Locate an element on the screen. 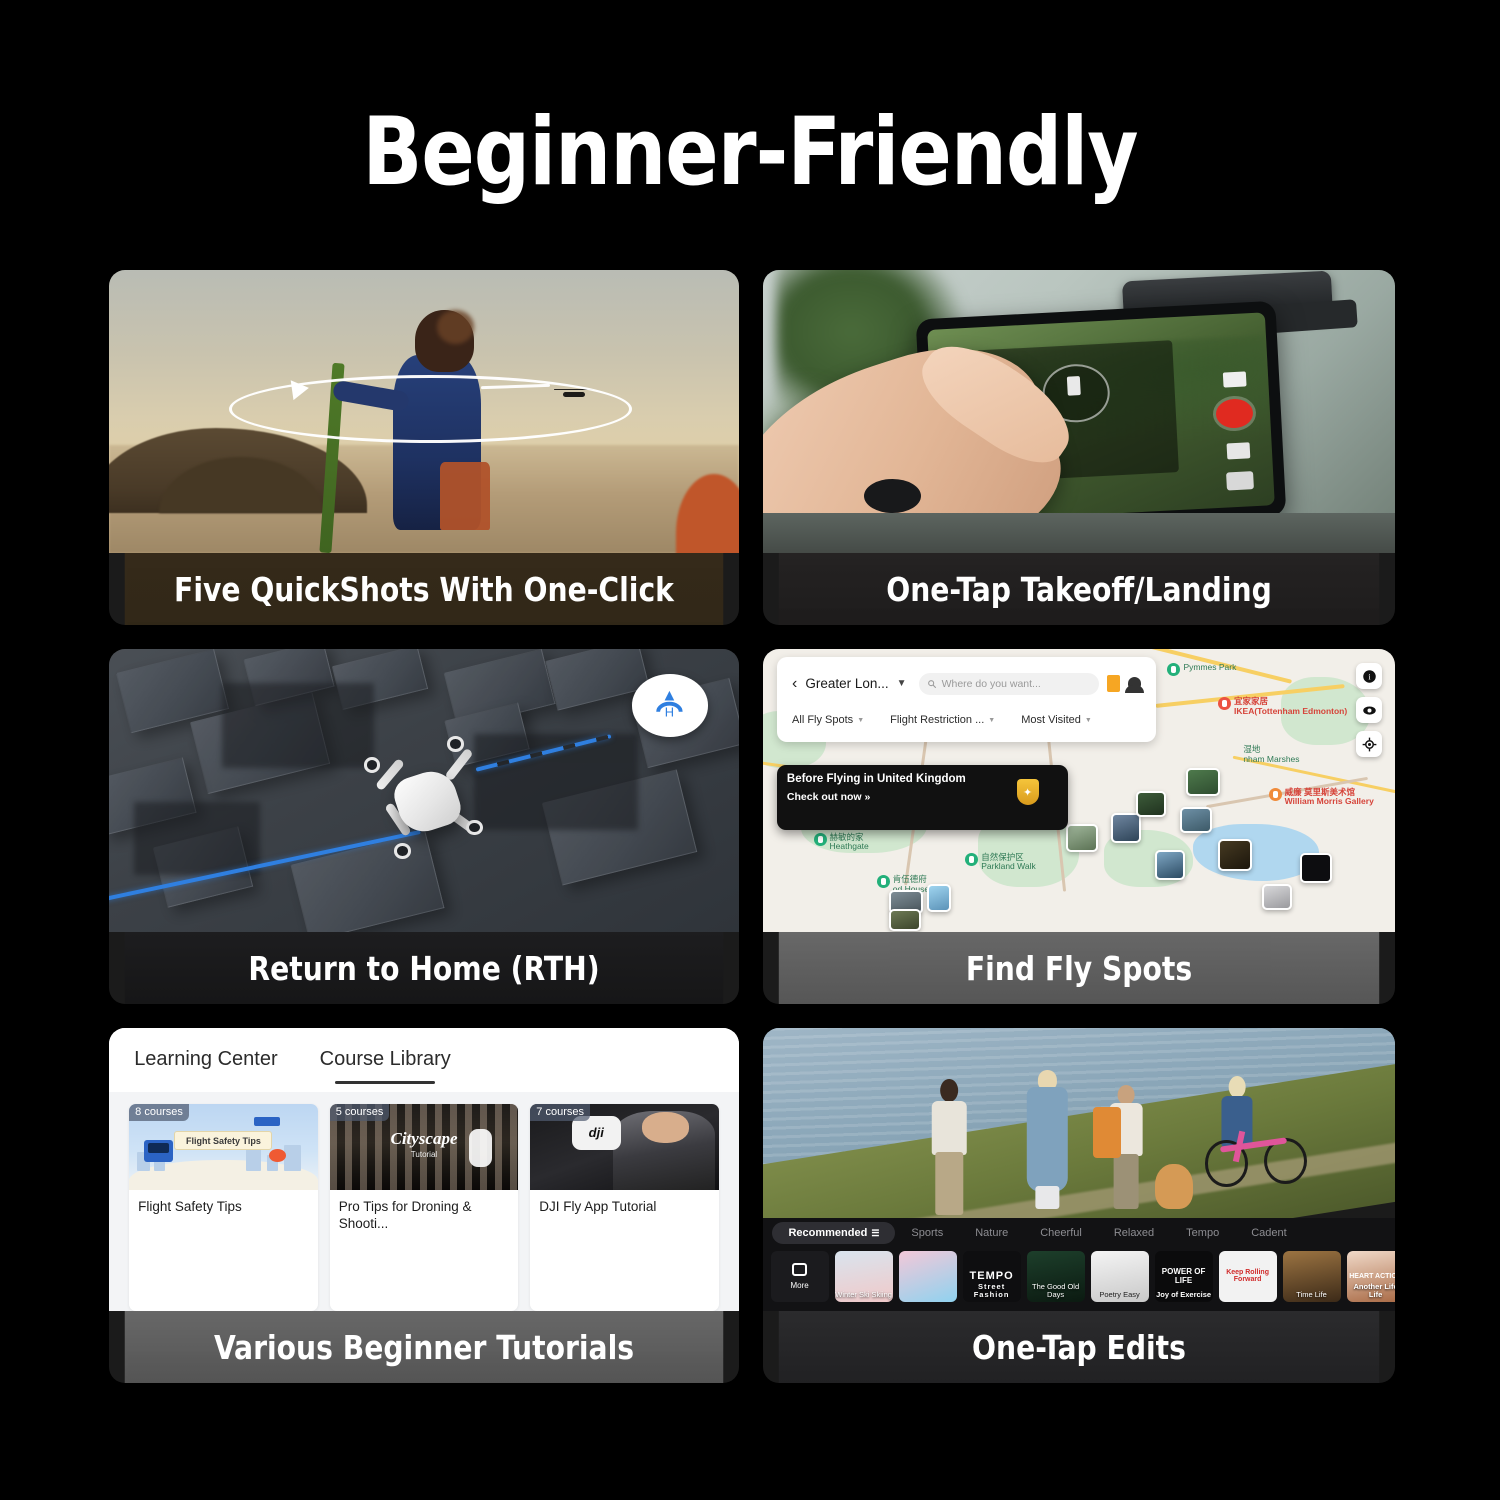 The height and width of the screenshot is (1500, 1500). caption-text: One-Tap Takeoff/Landing is located at coordinates (1079, 589).